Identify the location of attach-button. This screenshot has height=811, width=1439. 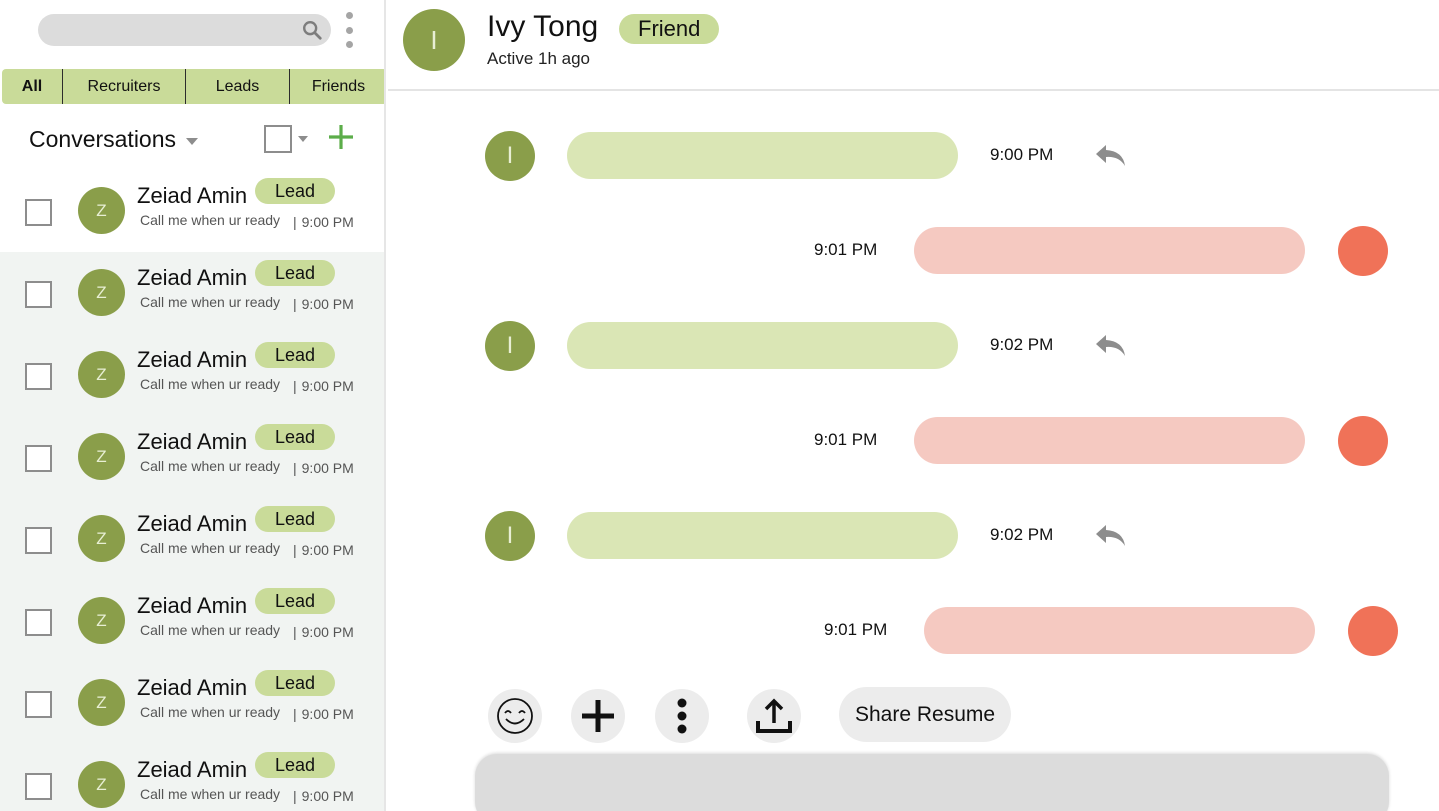
(598, 716).